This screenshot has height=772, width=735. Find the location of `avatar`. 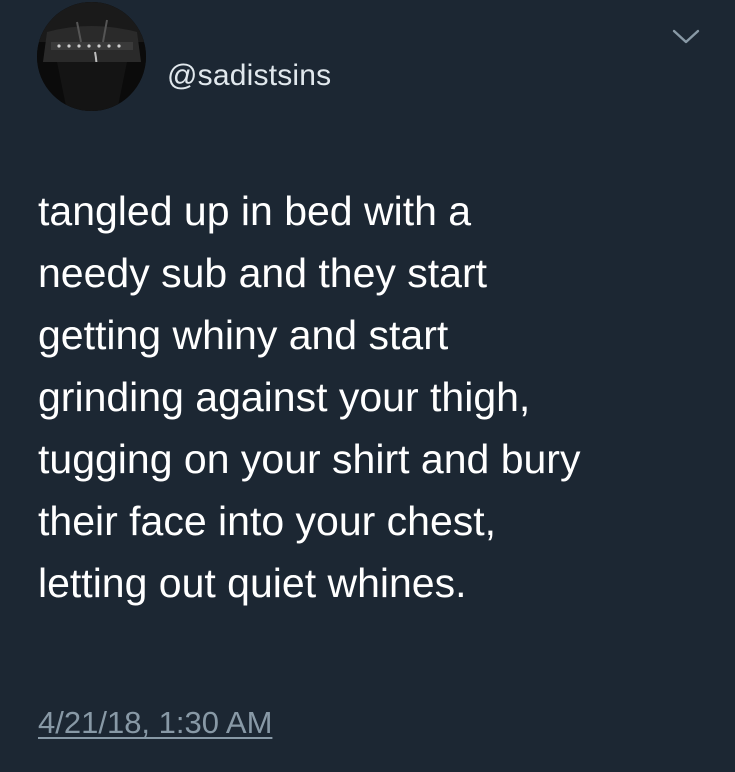

avatar is located at coordinates (91, 56).